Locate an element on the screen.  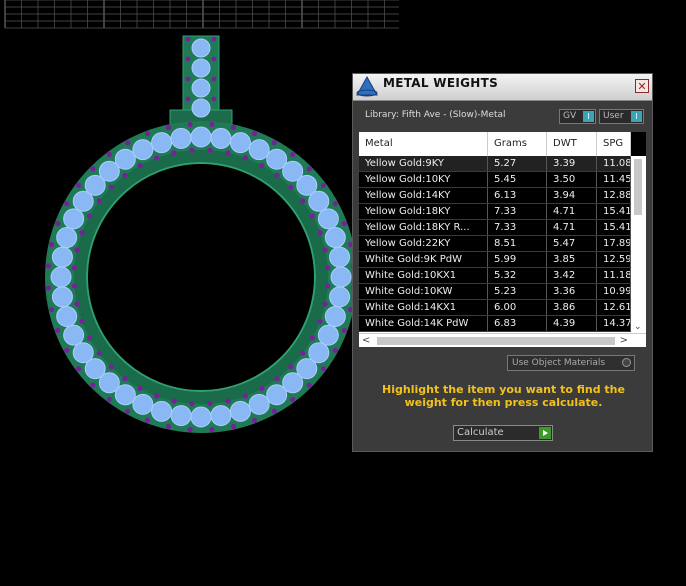
horizontal-scrollbar: < > is located at coordinates (502, 340).